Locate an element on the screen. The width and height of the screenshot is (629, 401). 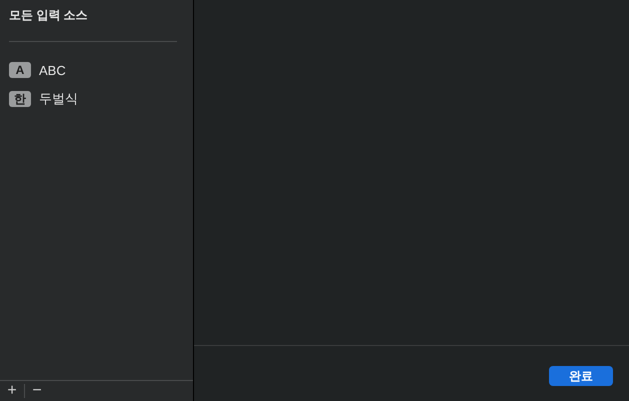
input-source-badge: 한 is located at coordinates (20, 99).